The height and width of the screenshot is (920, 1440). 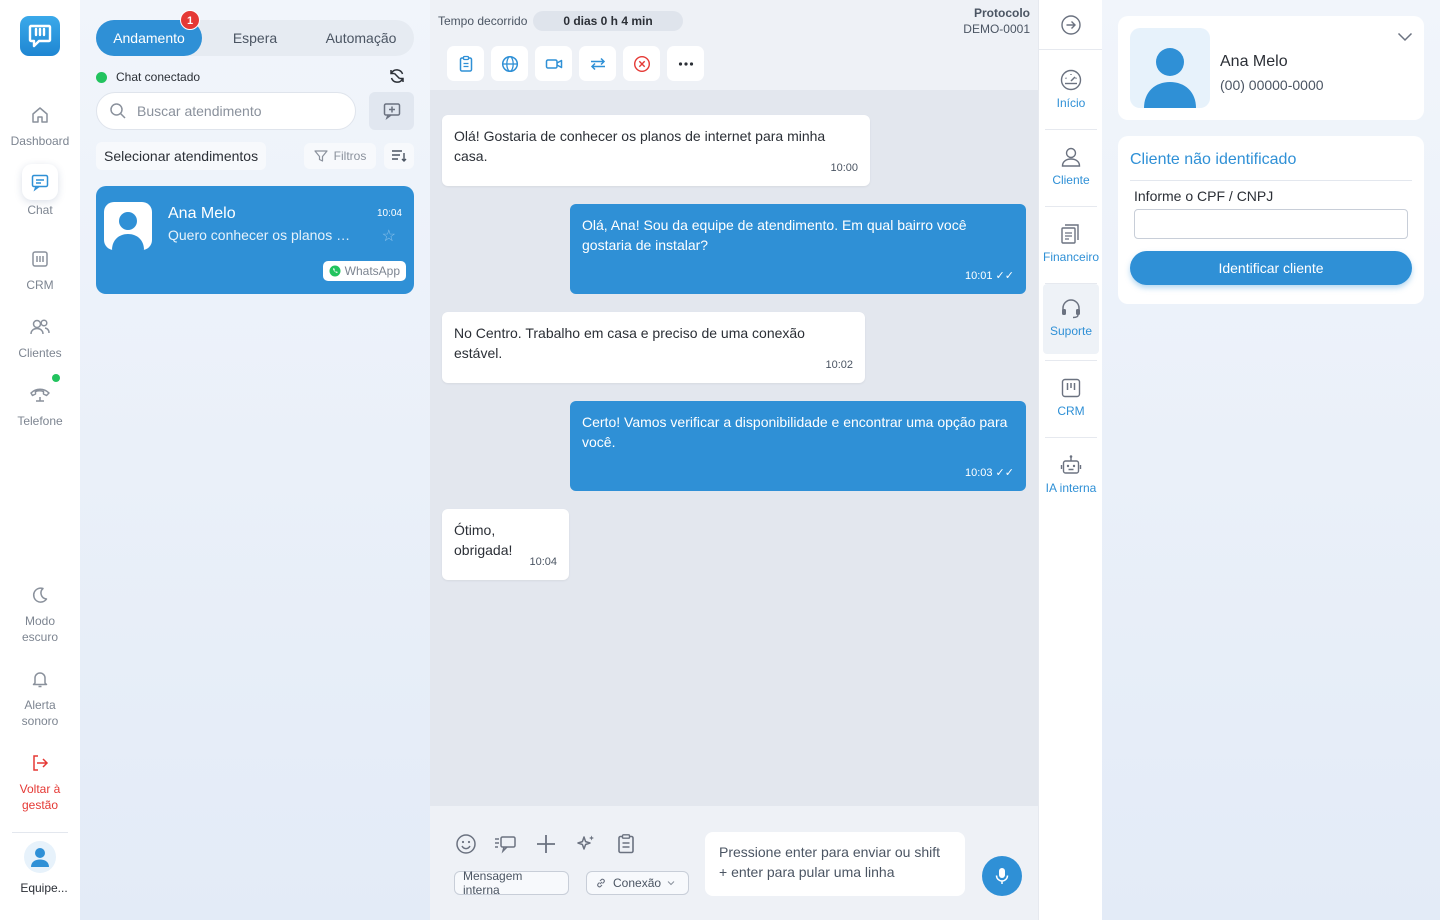 I want to click on cpf-label: Informe o CPF / CNPJ, so click(x=1204, y=196).